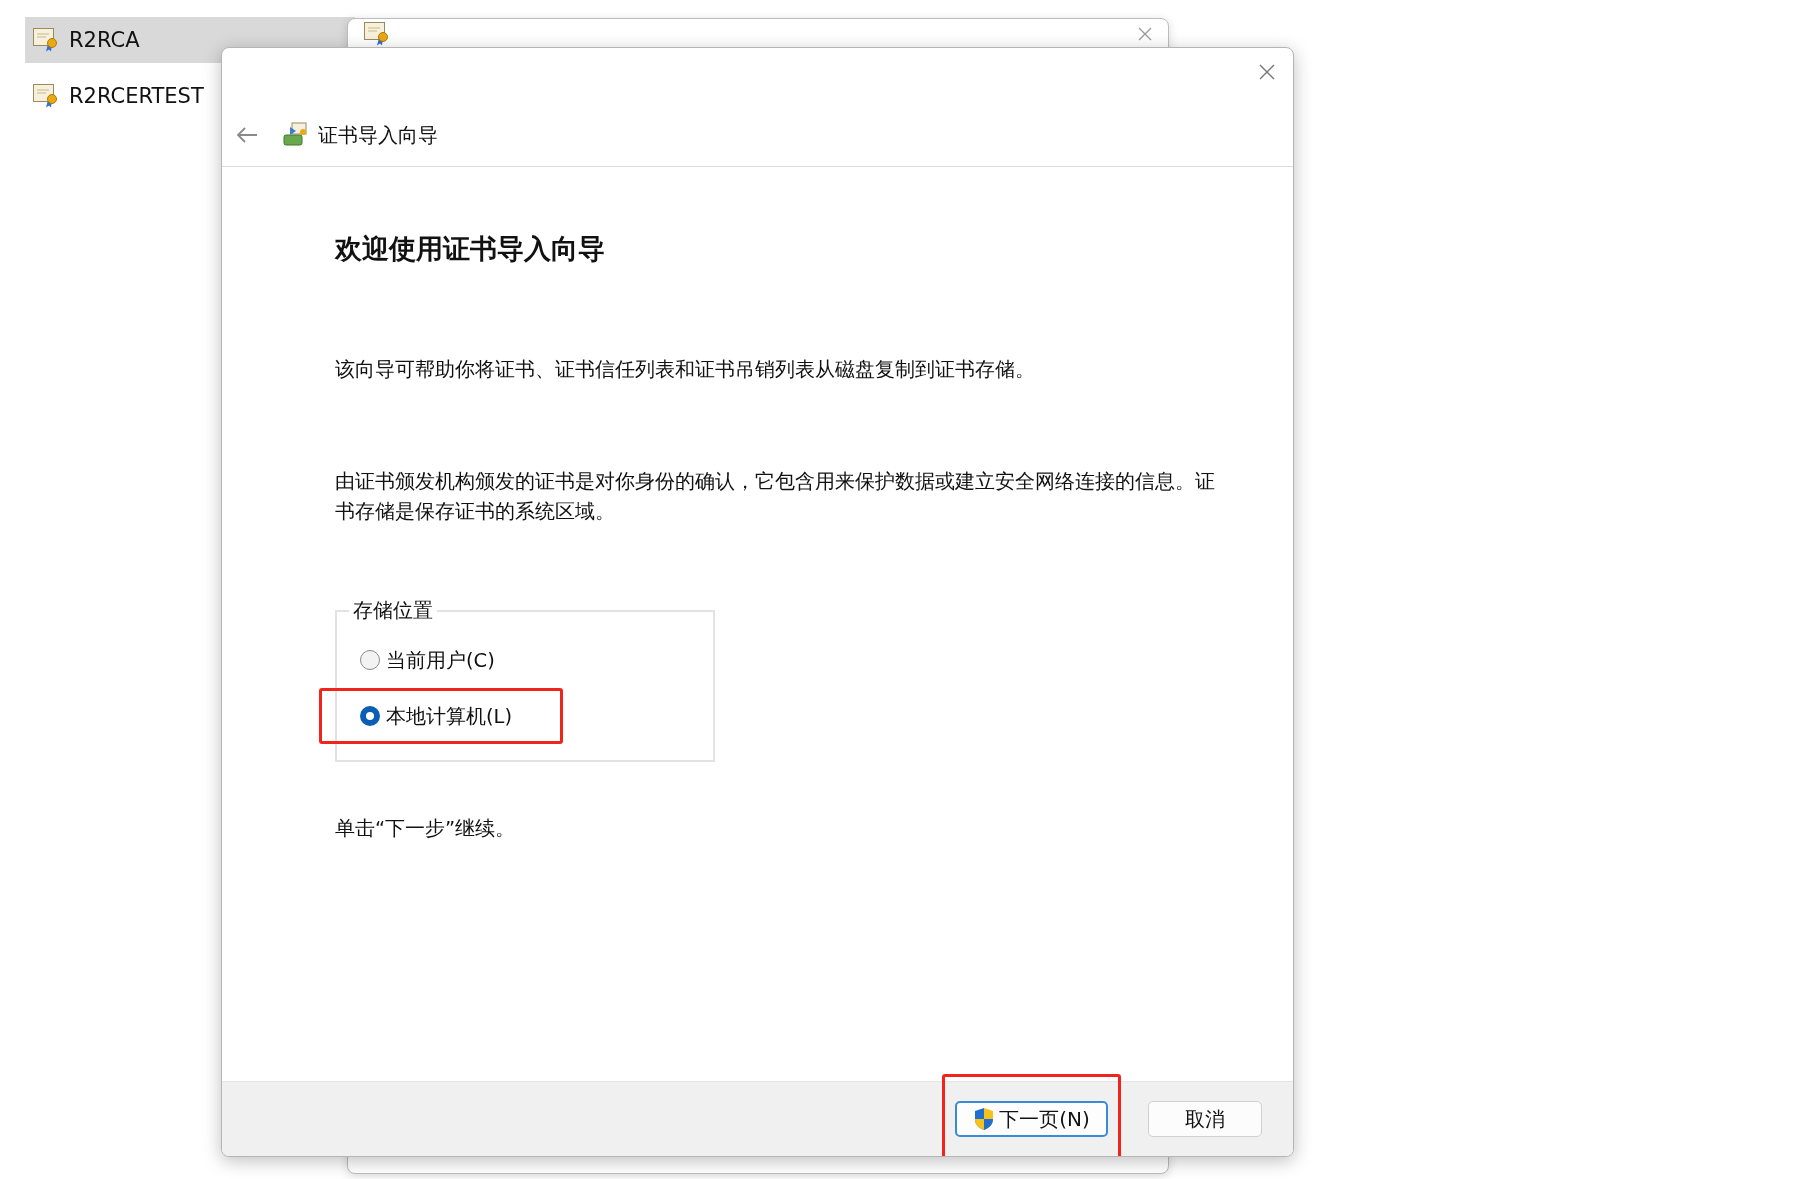 Image resolution: width=1805 pixels, height=1179 pixels. I want to click on back-arrow-icon, so click(247, 135).